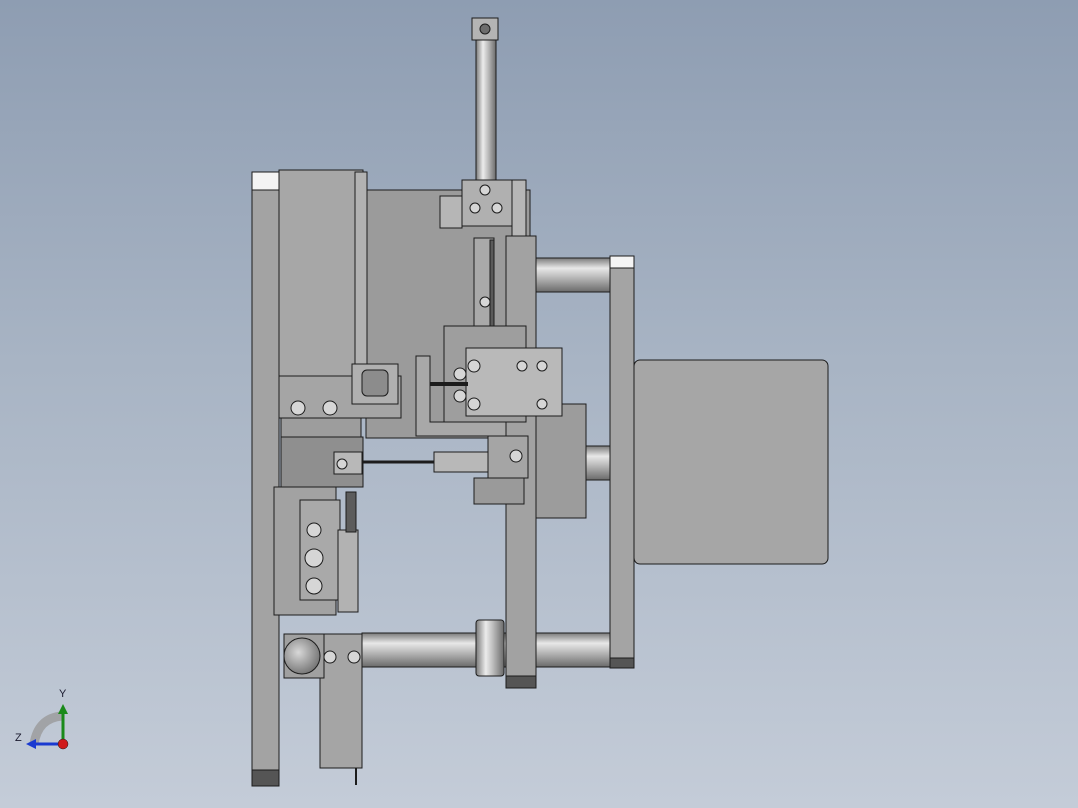  Describe the element at coordinates (731, 462) in the screenshot. I see `motor-cover` at that location.